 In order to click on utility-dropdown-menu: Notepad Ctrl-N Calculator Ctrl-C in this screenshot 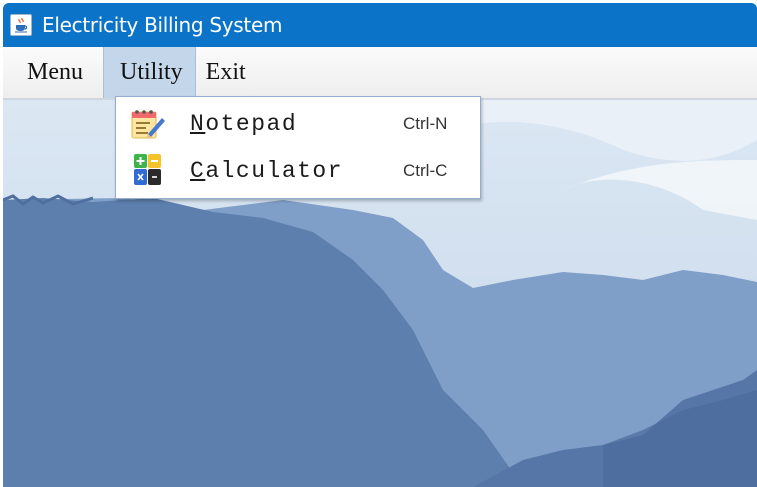, I will do `click(298, 147)`.